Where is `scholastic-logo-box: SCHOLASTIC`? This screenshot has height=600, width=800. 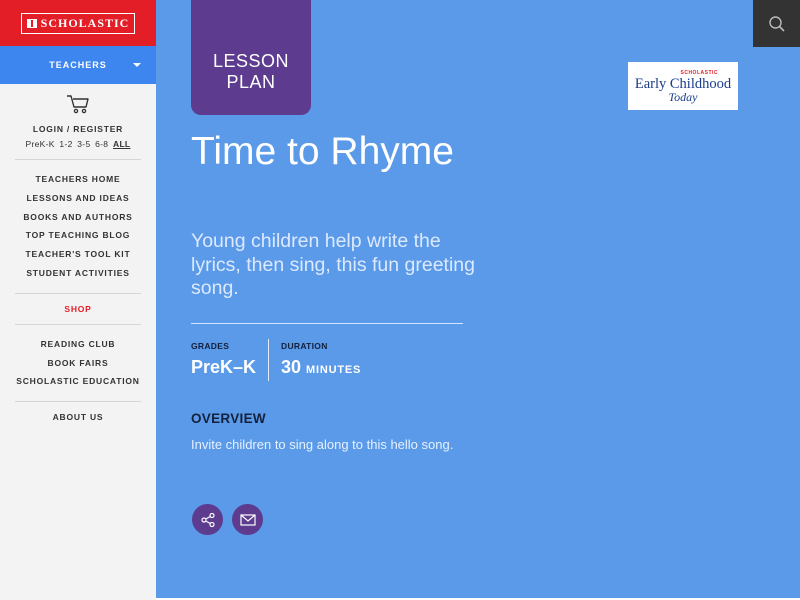
scholastic-logo-box: SCHOLASTIC is located at coordinates (78, 23).